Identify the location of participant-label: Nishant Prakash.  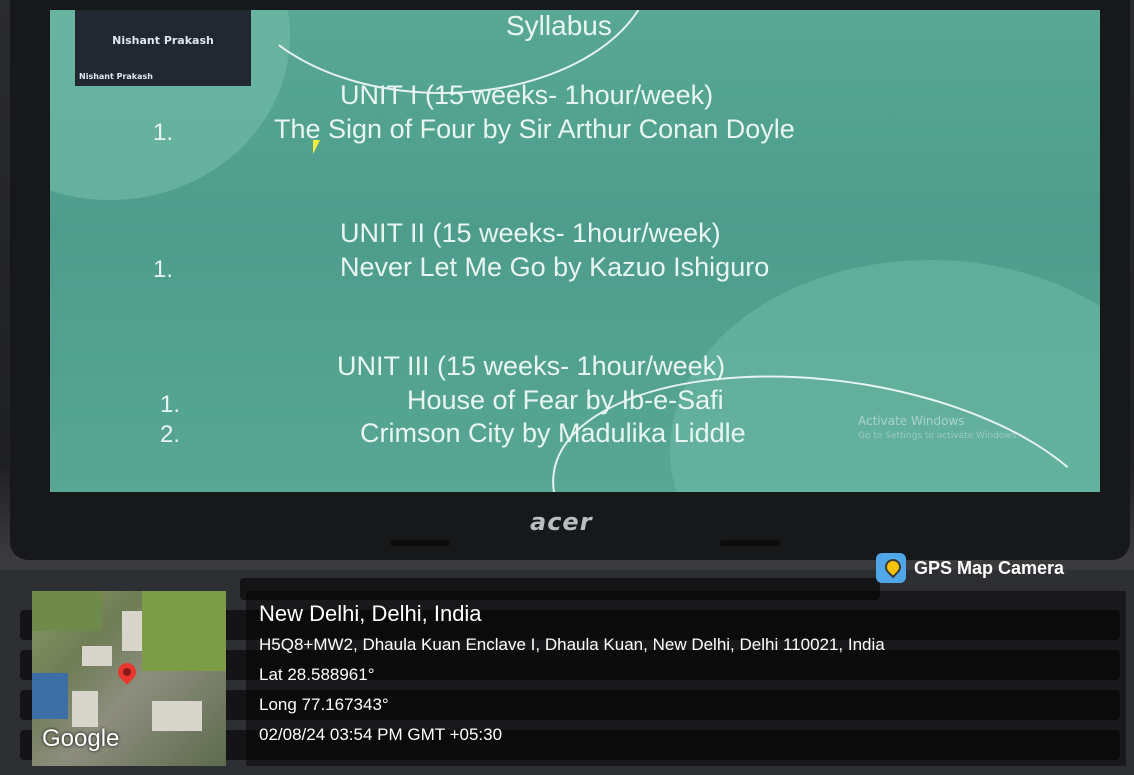
(116, 76).